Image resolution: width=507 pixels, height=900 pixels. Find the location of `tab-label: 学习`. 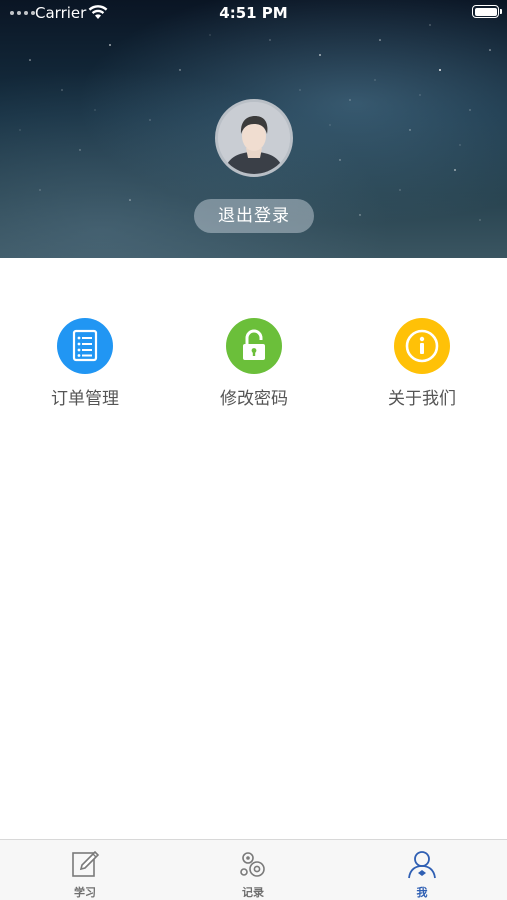

tab-label: 学习 is located at coordinates (85, 892).